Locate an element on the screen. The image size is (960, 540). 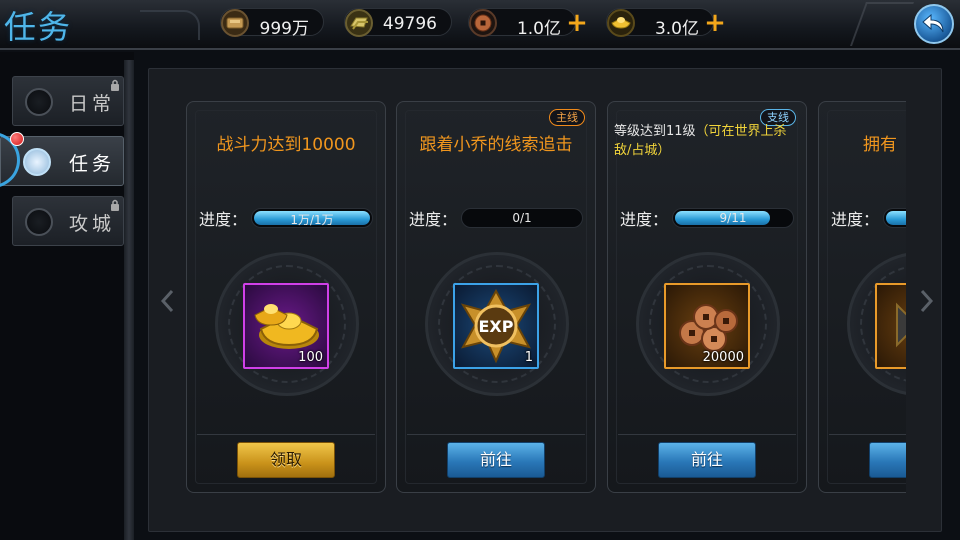
resource-gold-ingot: 3.0亿 + is located at coordinates (665, 23).